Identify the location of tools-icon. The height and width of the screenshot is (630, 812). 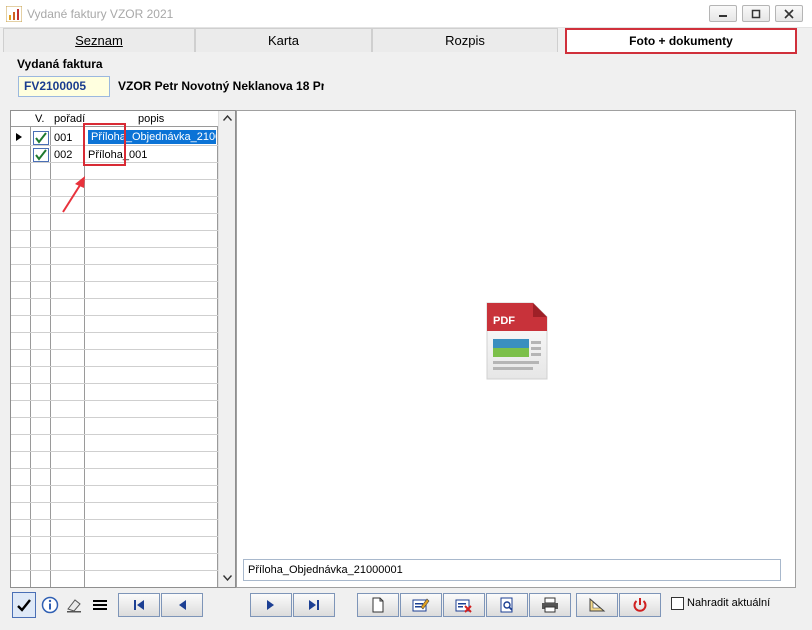
(597, 604).